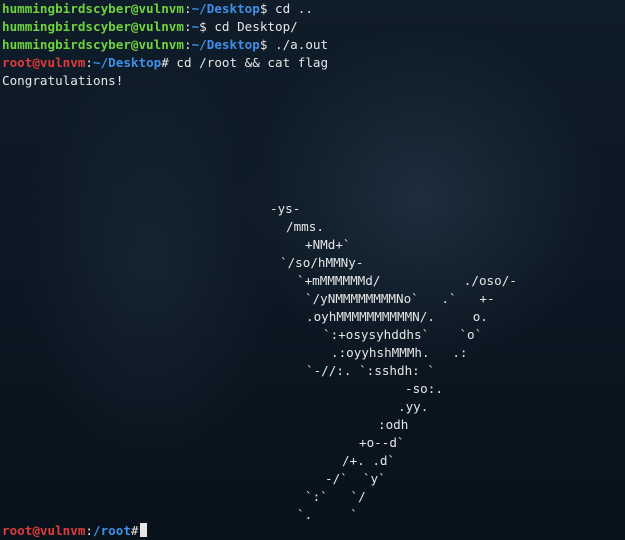 The image size is (625, 540). I want to click on active-prompt-line: root@vulnvm:/root#, so click(74, 531).